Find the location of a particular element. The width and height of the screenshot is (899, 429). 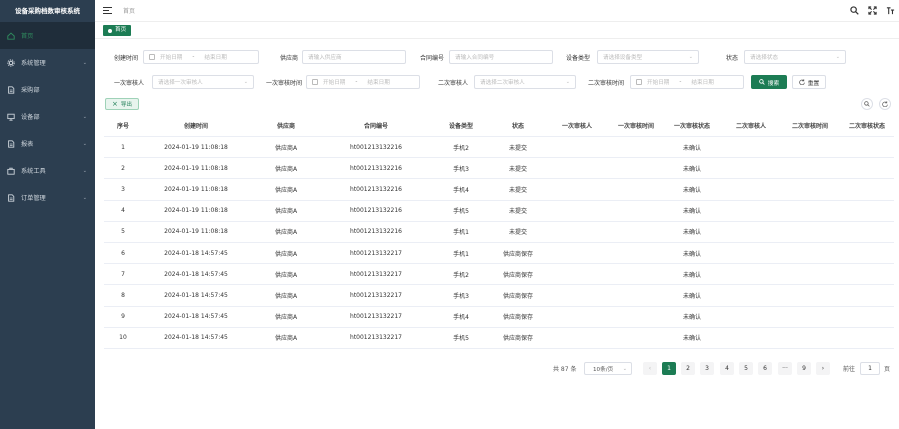

more-pages-button: ··· is located at coordinates (785, 368).